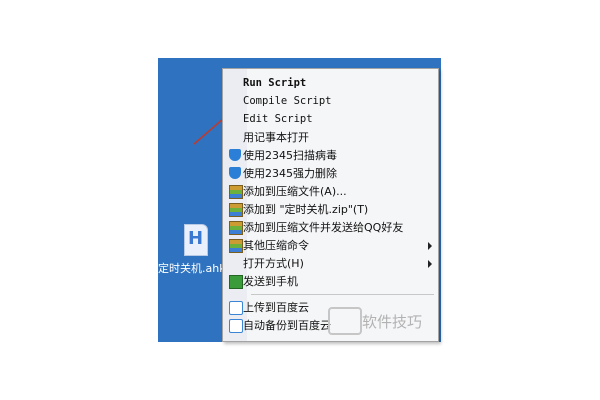 This screenshot has height=400, width=600. Describe the element at coordinates (392, 322) in the screenshot. I see `watermark-text: 软件技巧` at that location.